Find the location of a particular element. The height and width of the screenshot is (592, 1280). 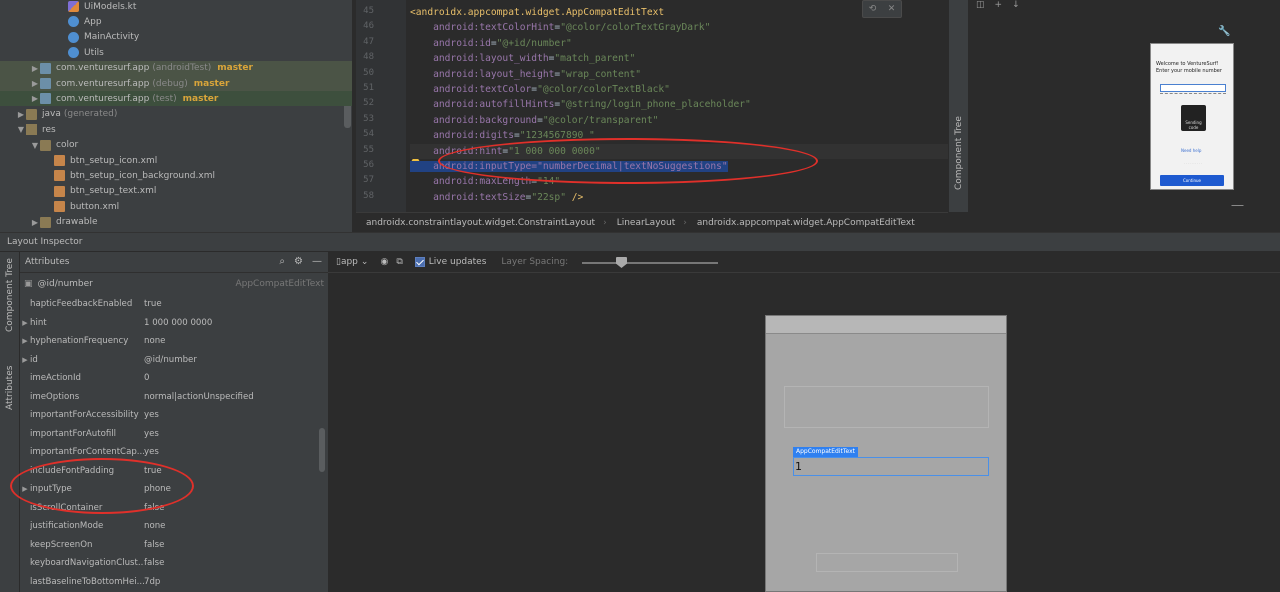

tree-item: MainActivity is located at coordinates (176, 37).